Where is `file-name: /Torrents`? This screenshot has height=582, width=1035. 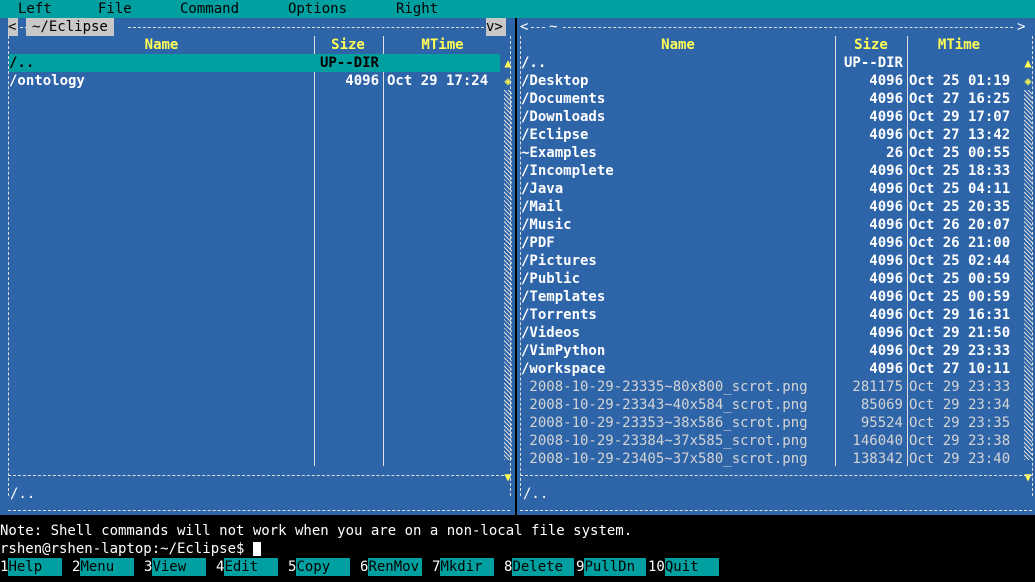
file-name: /Torrents is located at coordinates (559, 315).